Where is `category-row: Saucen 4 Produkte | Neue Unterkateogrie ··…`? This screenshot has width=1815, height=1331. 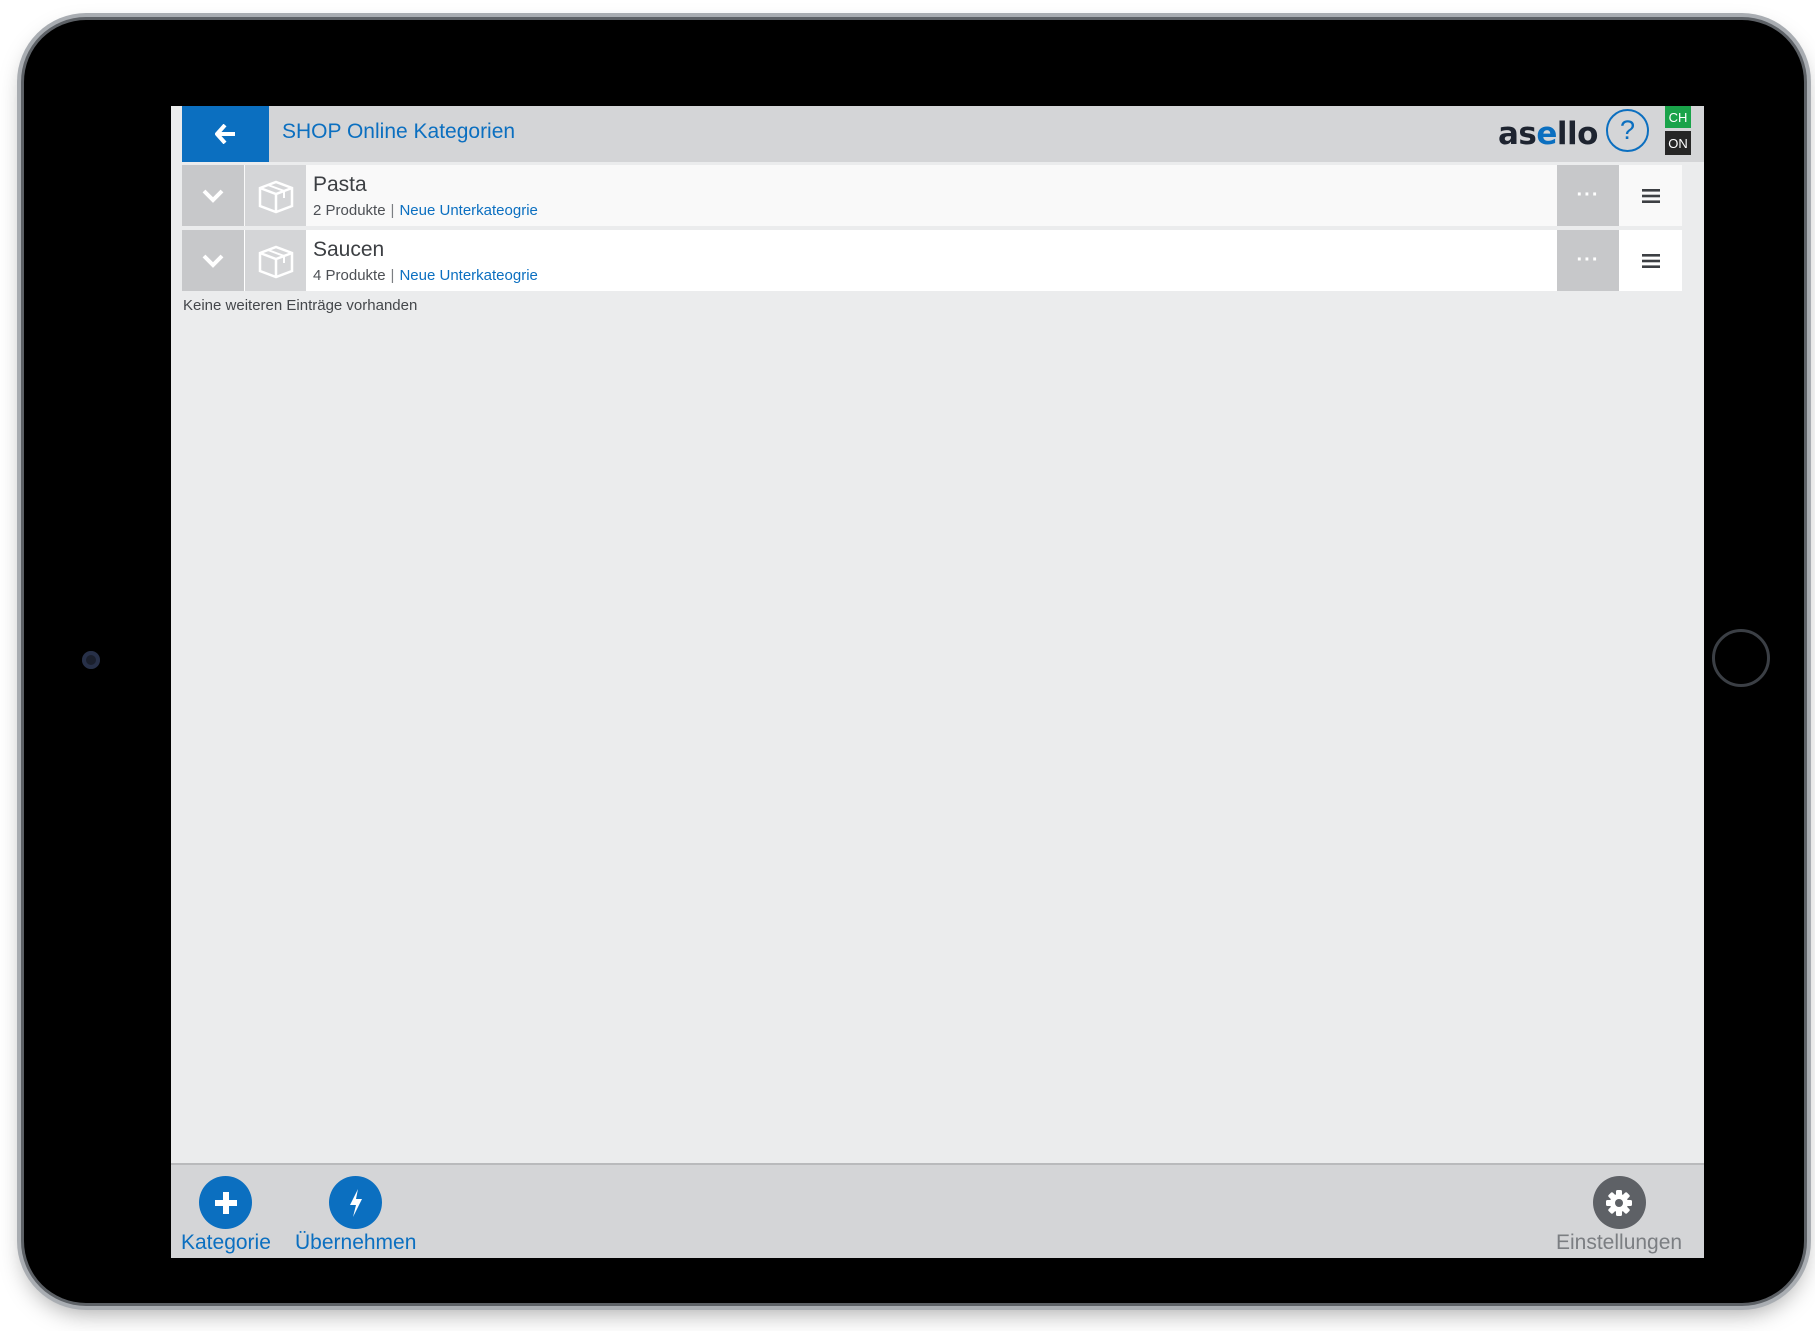 category-row: Saucen 4 Produkte | Neue Unterkateogrie ··… is located at coordinates (932, 260).